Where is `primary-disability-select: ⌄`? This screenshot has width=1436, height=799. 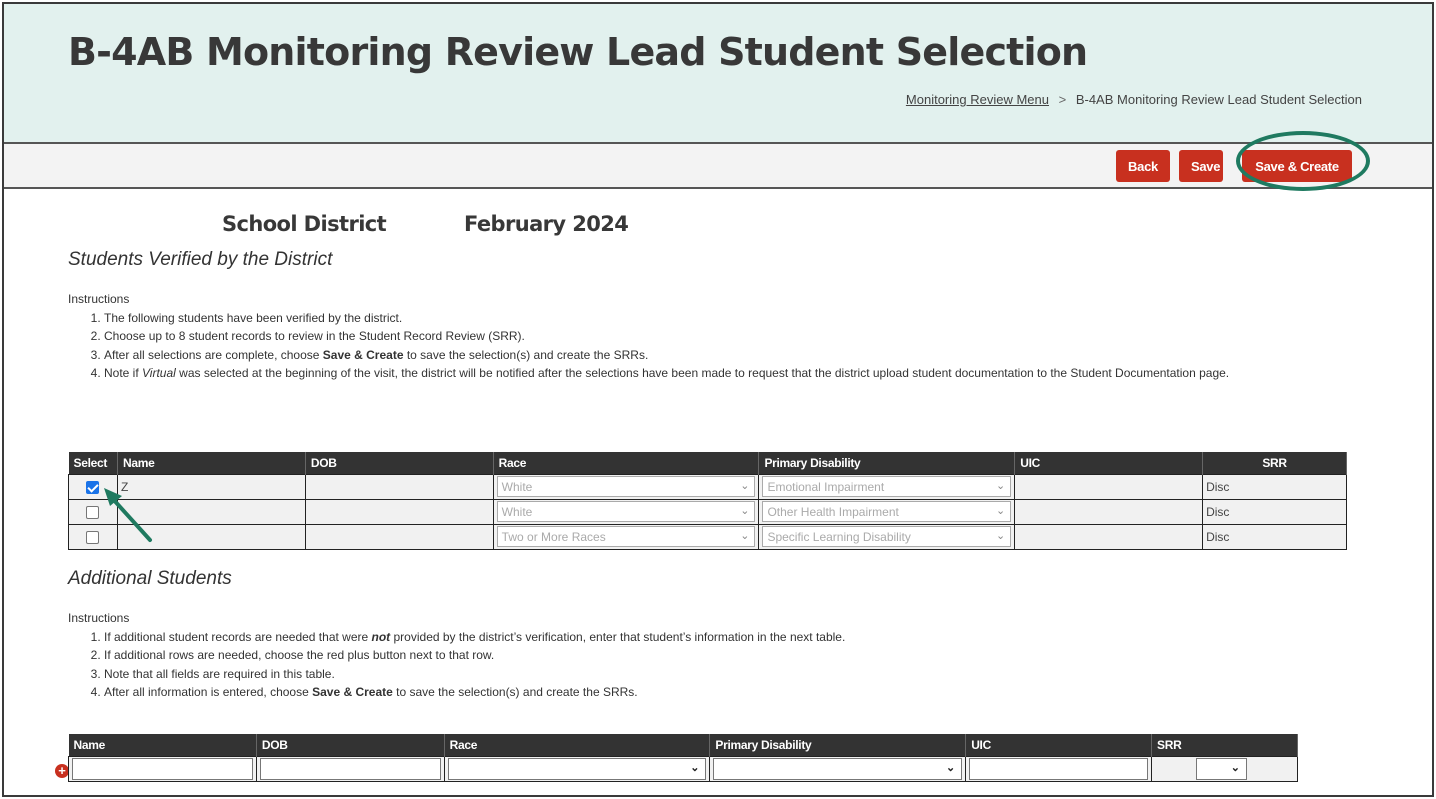
primary-disability-select: ⌄ is located at coordinates (838, 768).